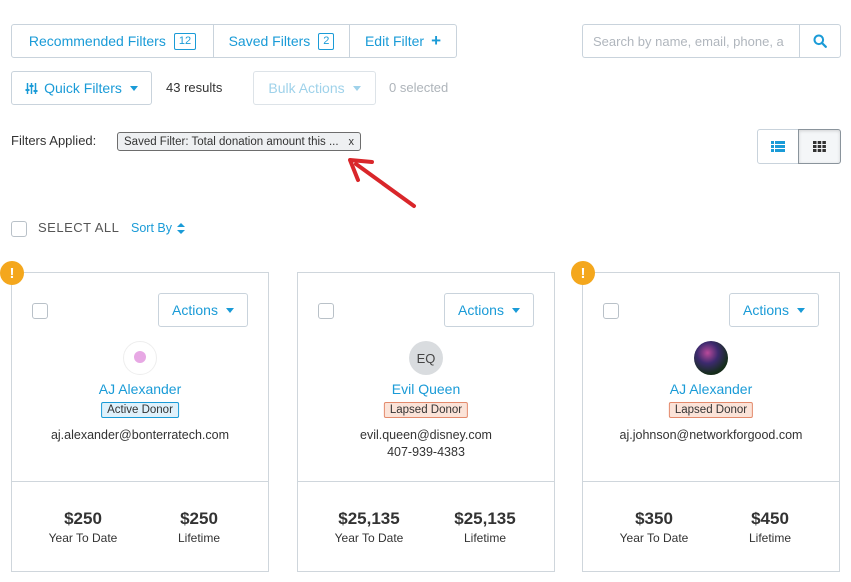  Describe the element at coordinates (326, 41) in the screenshot. I see `saved-filters-count: 2` at that location.